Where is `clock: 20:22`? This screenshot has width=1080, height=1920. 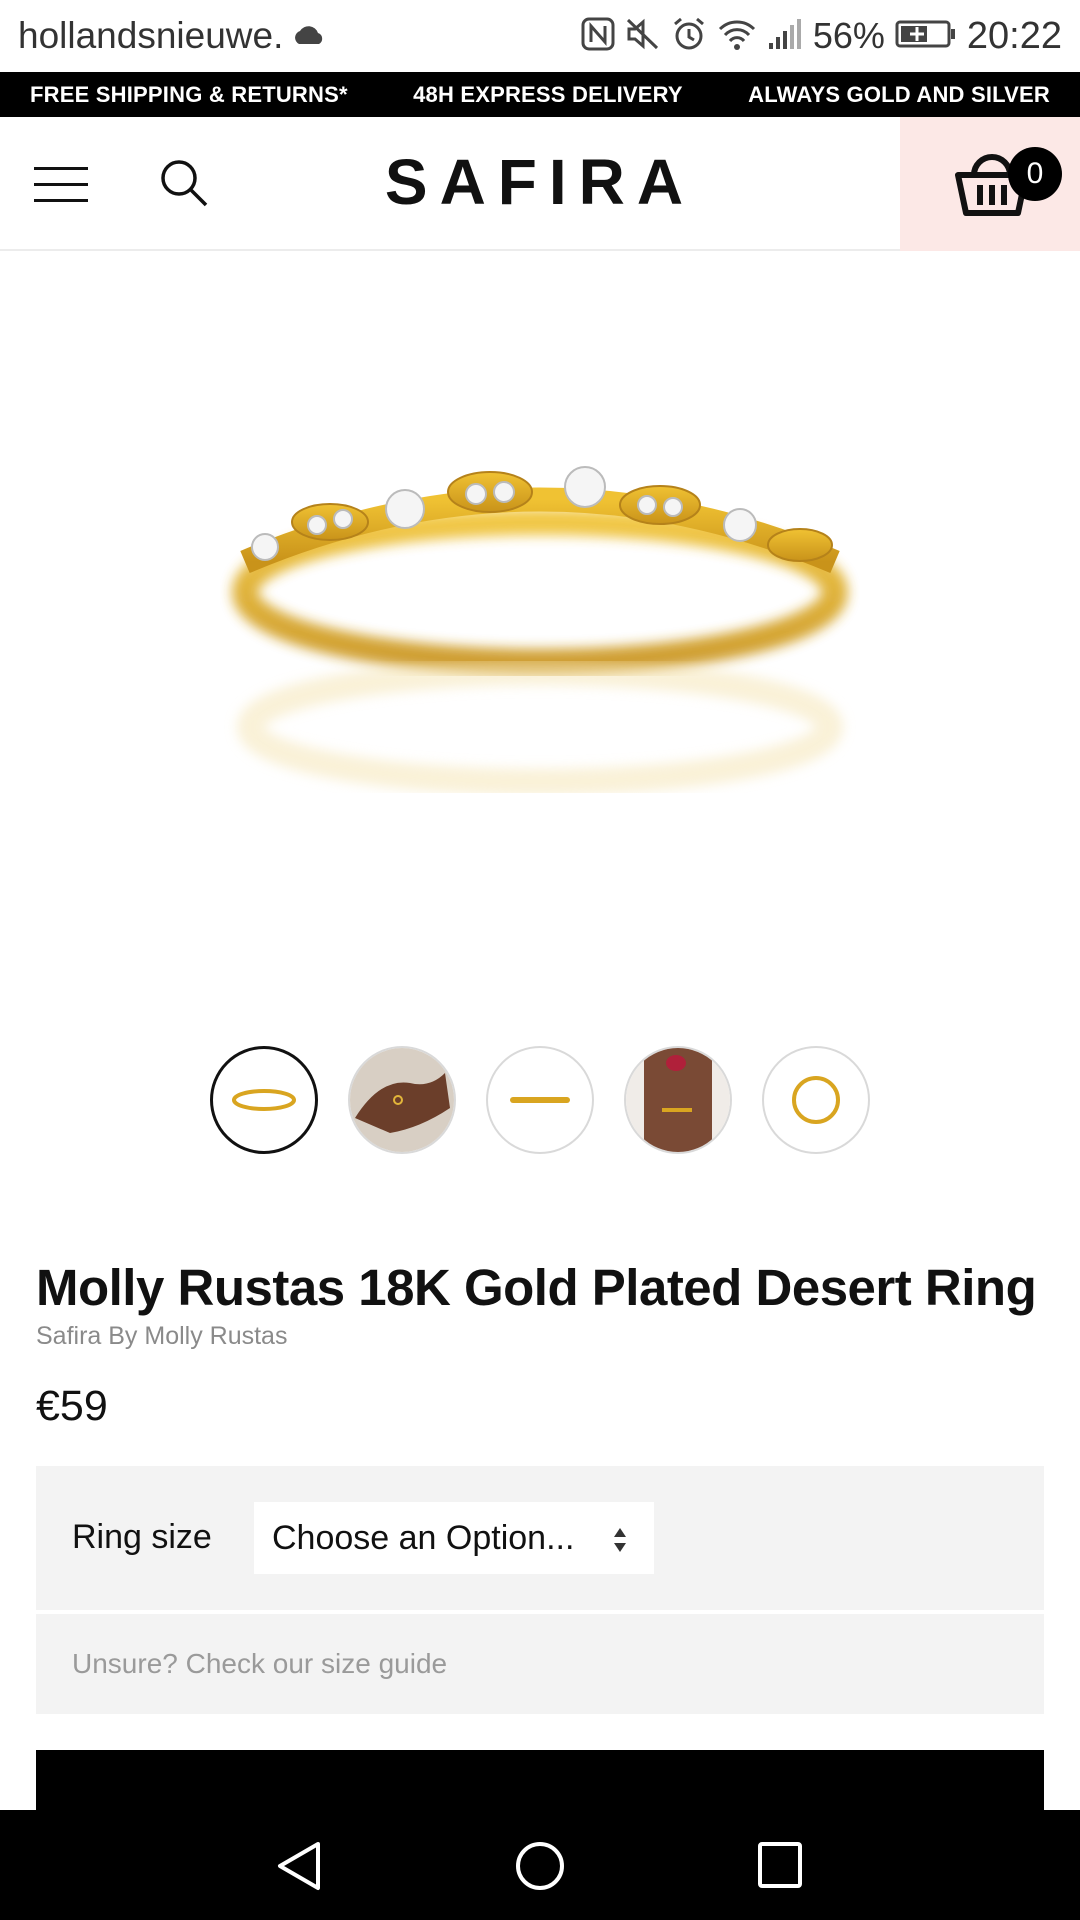
clock: 20:22 is located at coordinates (1014, 35).